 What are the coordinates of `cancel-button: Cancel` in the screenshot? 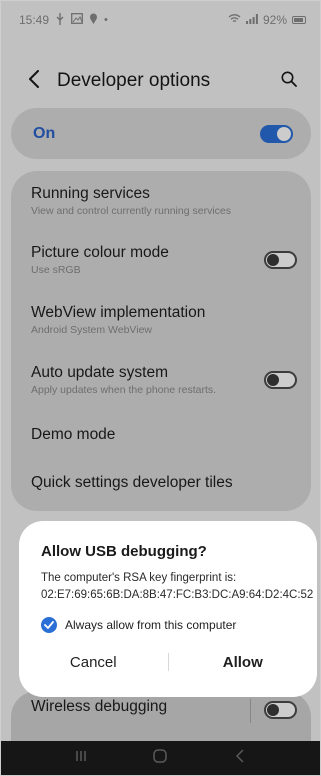 It's located at (93, 662).